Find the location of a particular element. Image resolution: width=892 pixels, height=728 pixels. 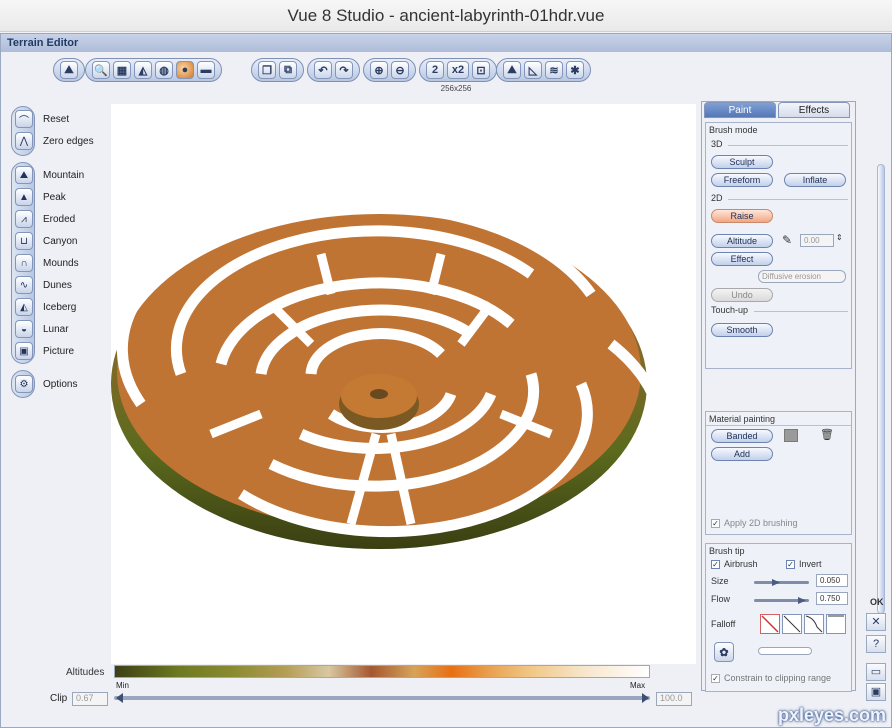

crop-icon: ⊡ is located at coordinates (481, 70).